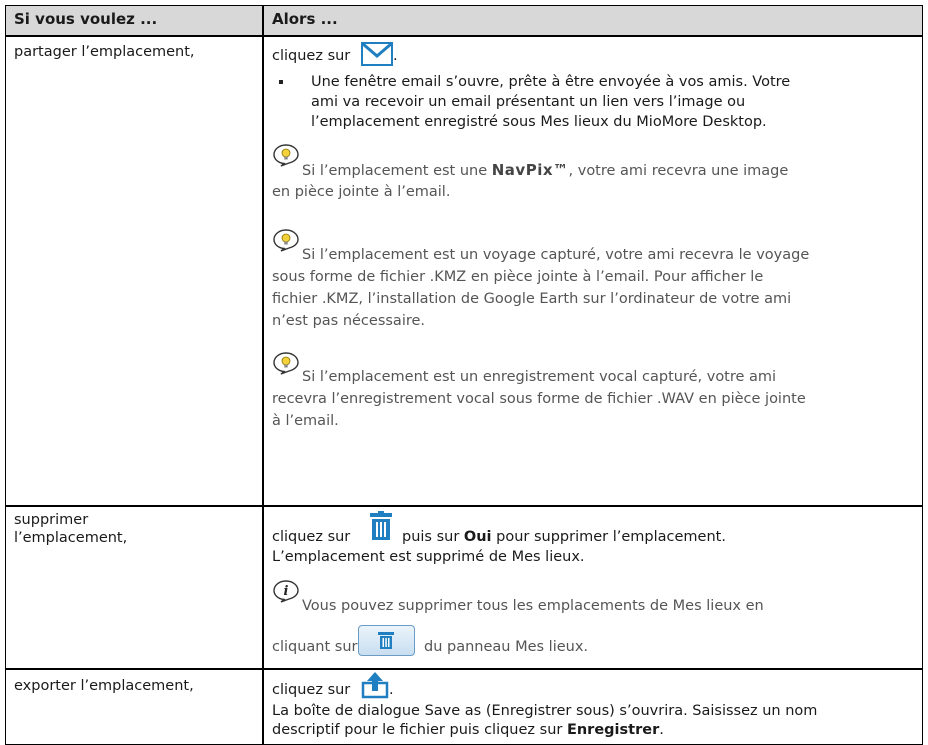  What do you see at coordinates (311, 56) in the screenshot?
I see `row1-click-prefix: cliquez sur` at bounding box center [311, 56].